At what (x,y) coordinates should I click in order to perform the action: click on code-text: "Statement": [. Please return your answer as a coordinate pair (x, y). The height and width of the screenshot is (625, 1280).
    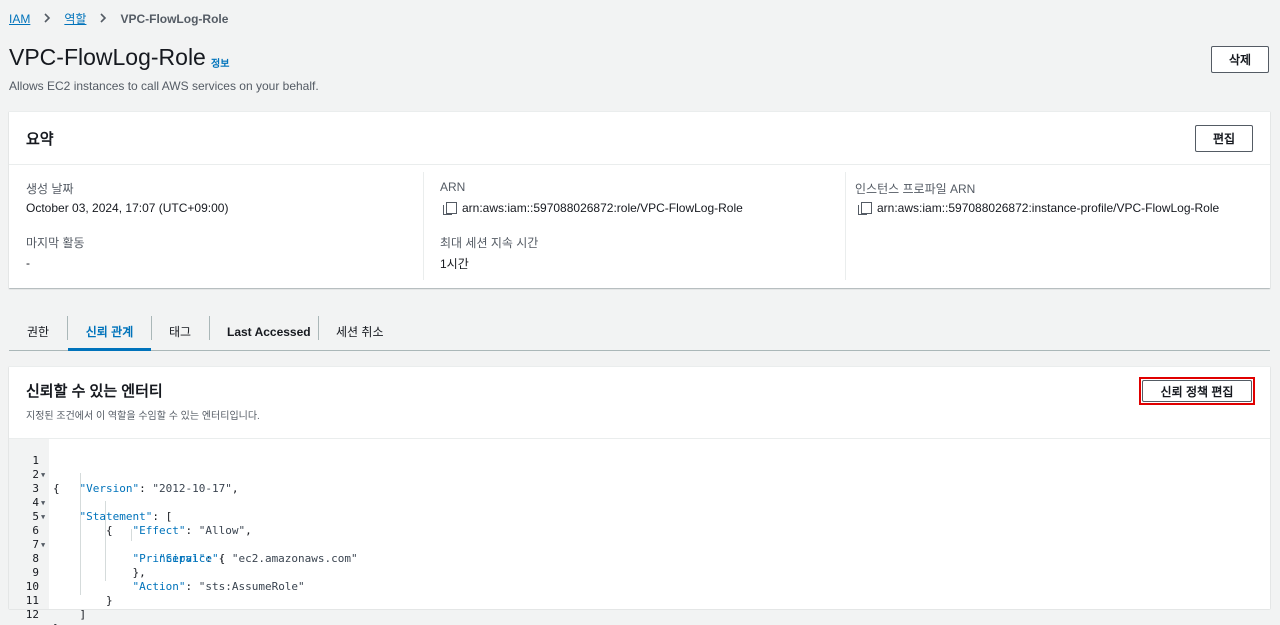
    Looking at the image, I should click on (126, 516).